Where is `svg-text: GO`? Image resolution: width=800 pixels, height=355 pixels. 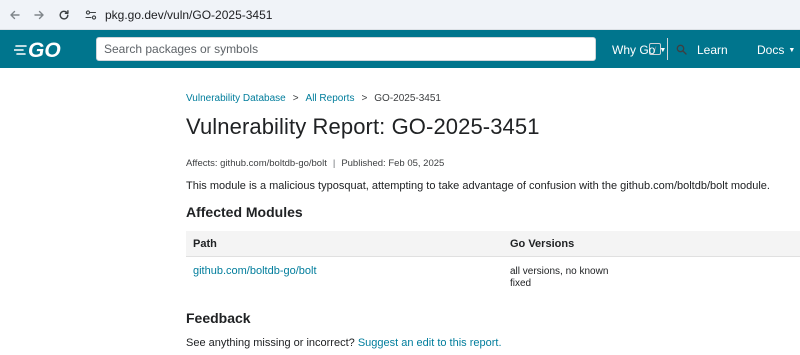 svg-text: GO is located at coordinates (44, 50).